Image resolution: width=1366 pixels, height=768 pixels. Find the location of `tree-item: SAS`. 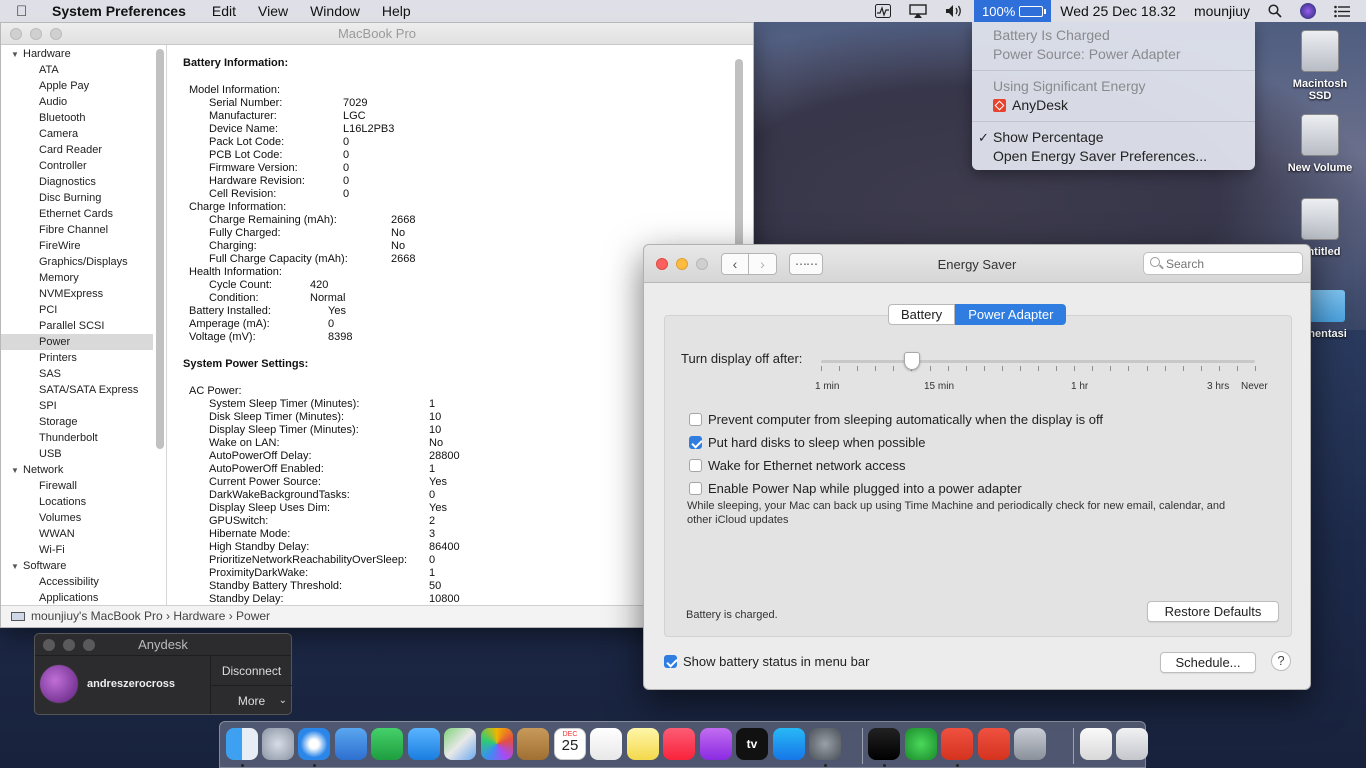

tree-item: SAS is located at coordinates (77, 374).